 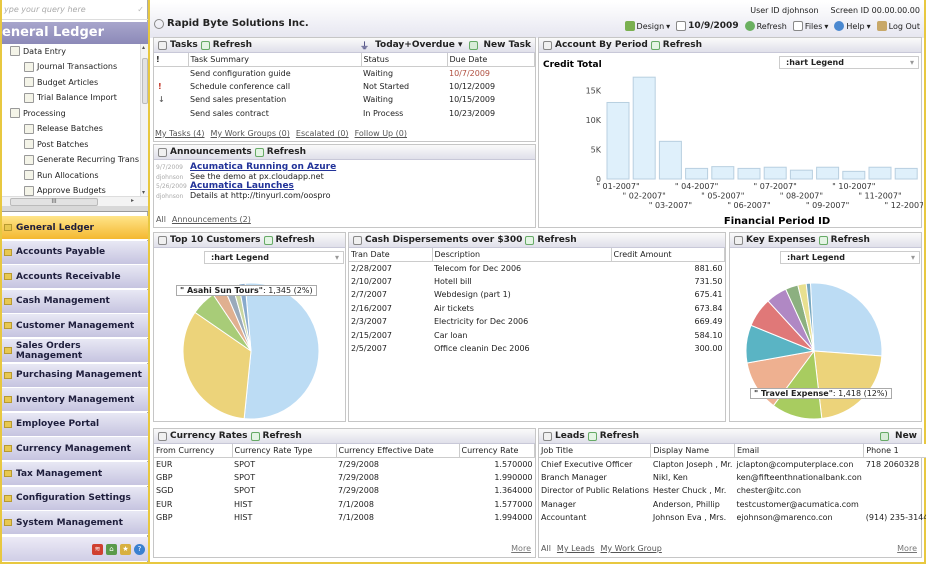 What do you see at coordinates (894, 451) in the screenshot?
I see `col-phone: Phone 1` at bounding box center [894, 451].